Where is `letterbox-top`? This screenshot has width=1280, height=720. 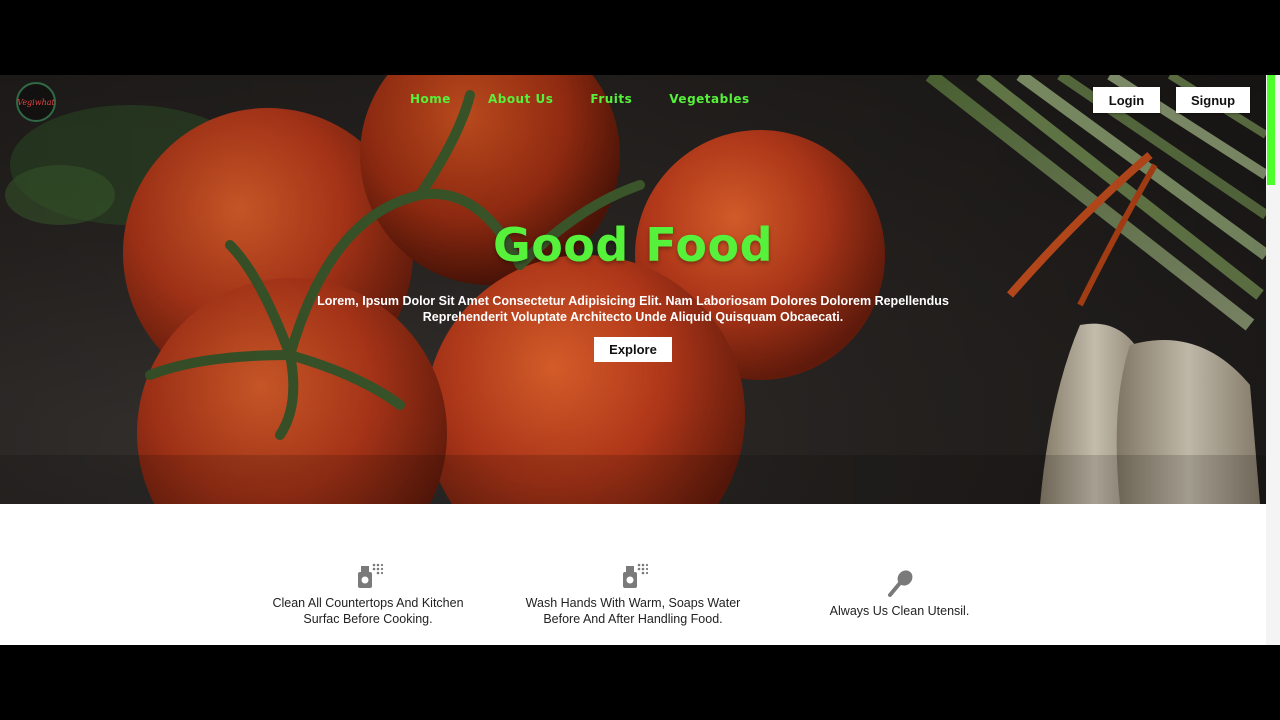 letterbox-top is located at coordinates (640, 37).